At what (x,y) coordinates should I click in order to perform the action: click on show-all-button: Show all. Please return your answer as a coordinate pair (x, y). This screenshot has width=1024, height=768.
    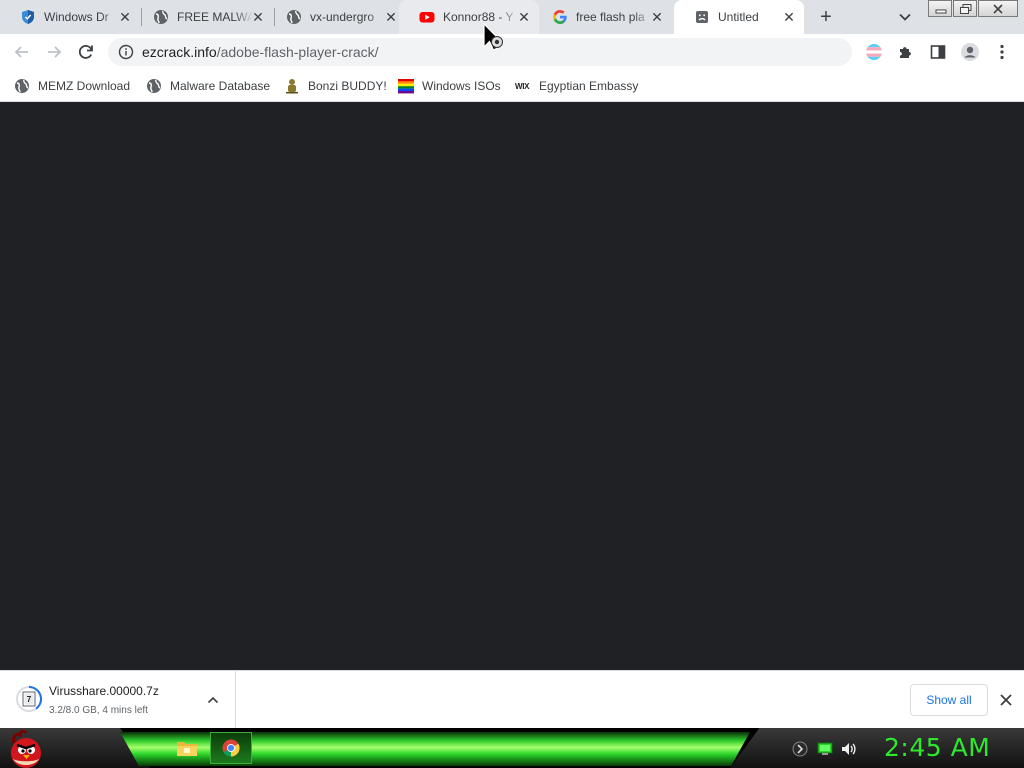
    Looking at the image, I should click on (949, 700).